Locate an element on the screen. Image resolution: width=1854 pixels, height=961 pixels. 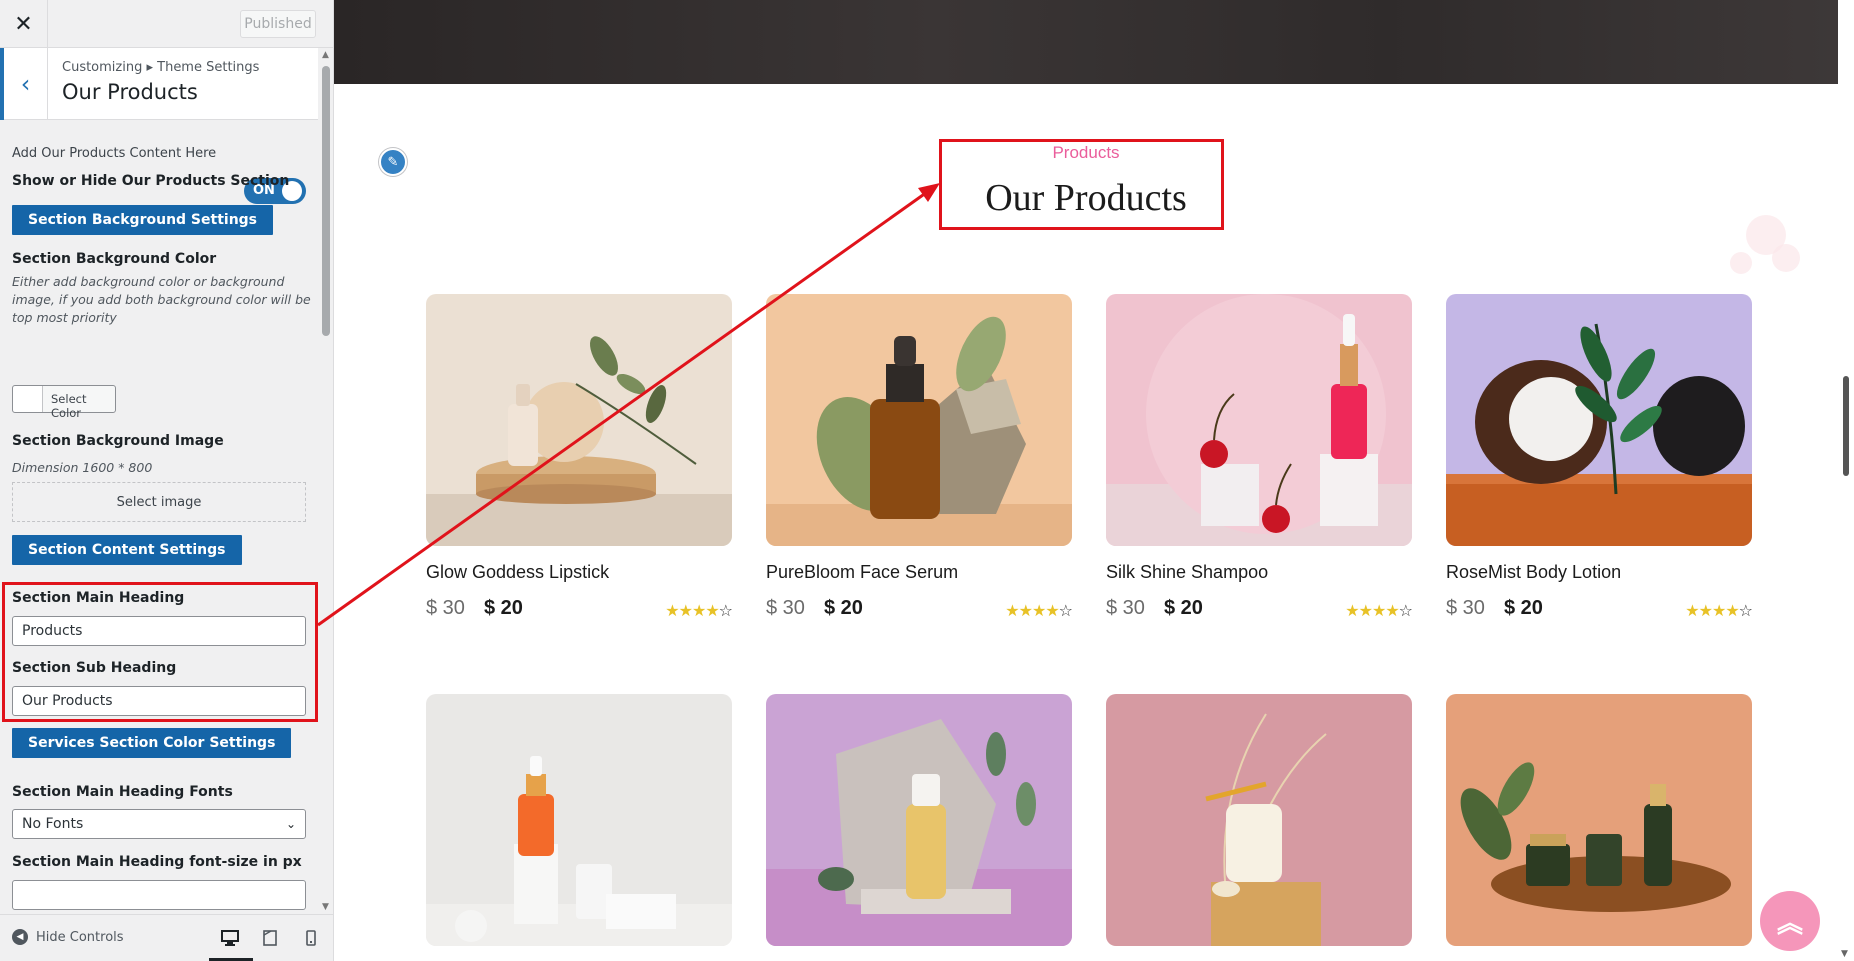
back-arrow-icon: ‹ is located at coordinates (24, 84).